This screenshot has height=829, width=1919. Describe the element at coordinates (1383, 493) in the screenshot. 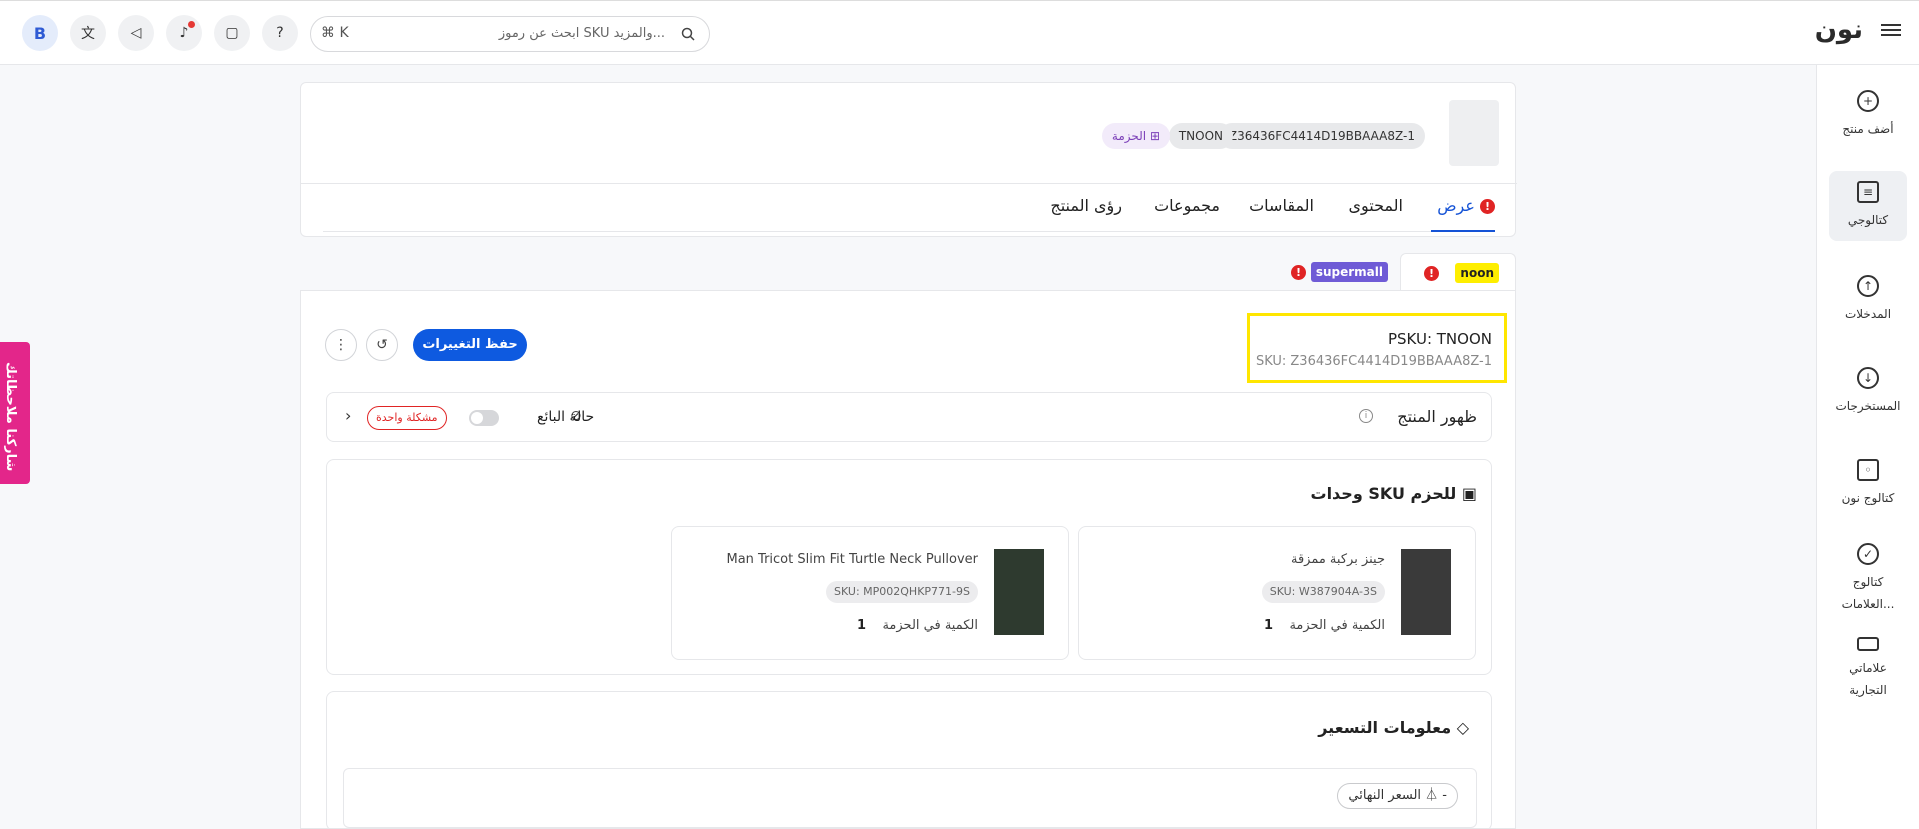

I see `bundle-title-text: وحدات SKU للحزم` at that location.